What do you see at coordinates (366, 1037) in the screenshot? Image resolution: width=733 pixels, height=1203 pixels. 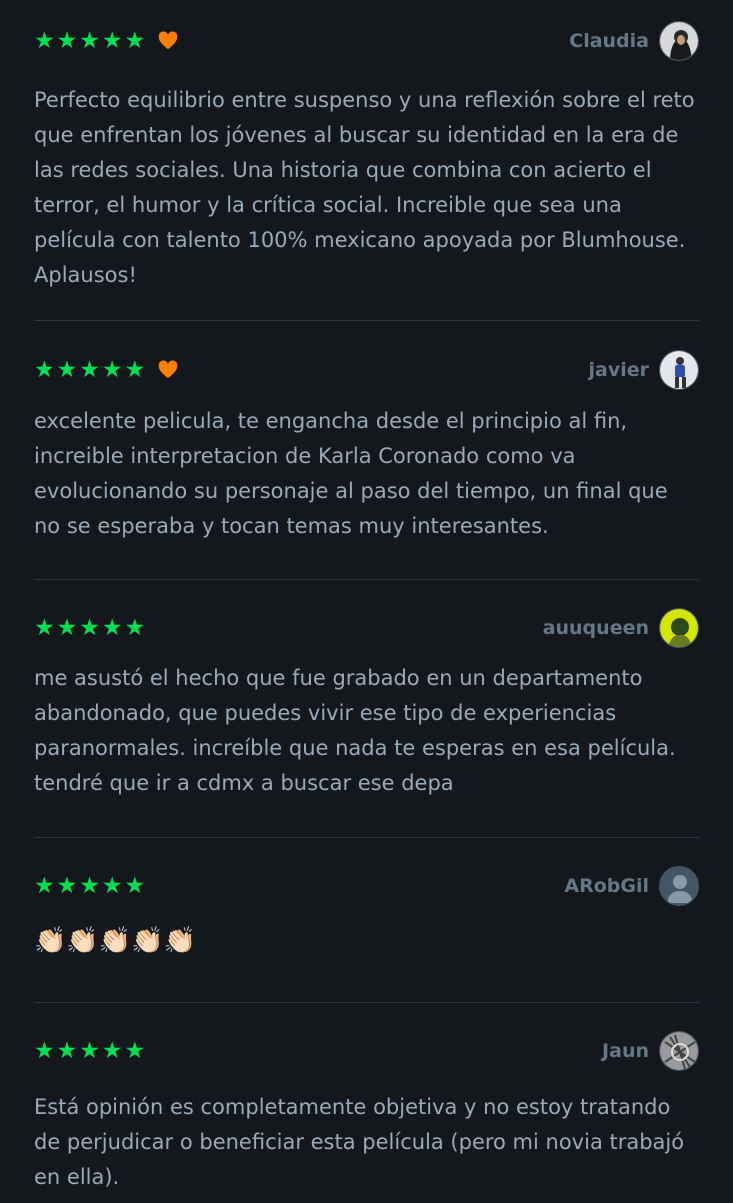 I see `review-header: ★★★★★ Jaun` at bounding box center [366, 1037].